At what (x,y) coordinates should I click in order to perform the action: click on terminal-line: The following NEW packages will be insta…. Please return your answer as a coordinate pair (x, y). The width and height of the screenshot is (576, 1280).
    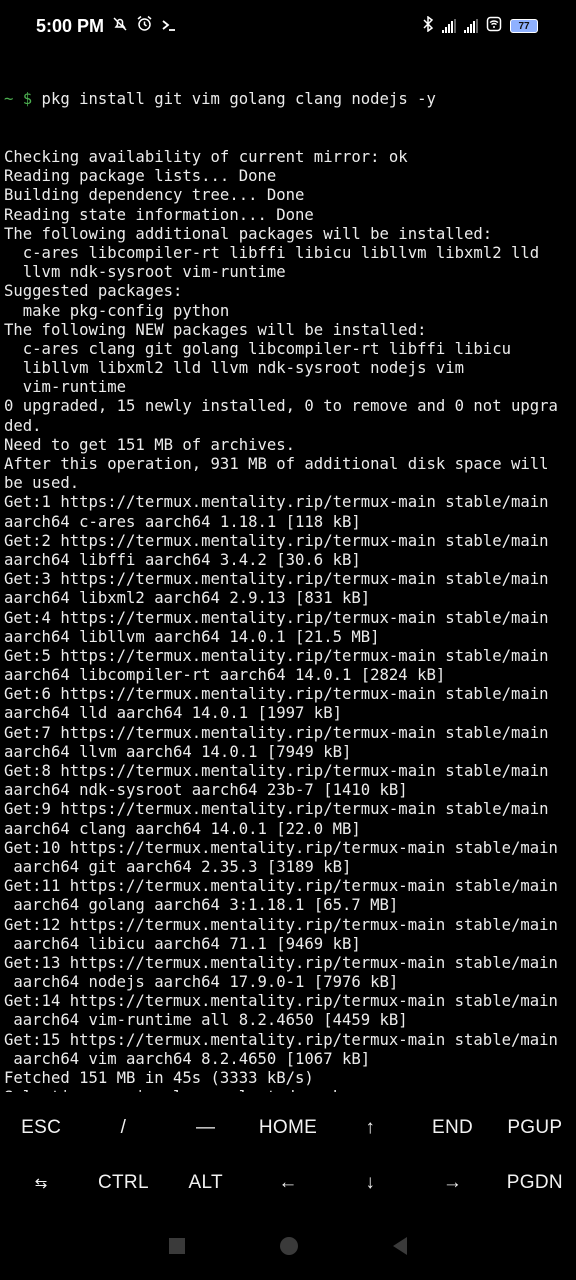
    Looking at the image, I should click on (215, 329).